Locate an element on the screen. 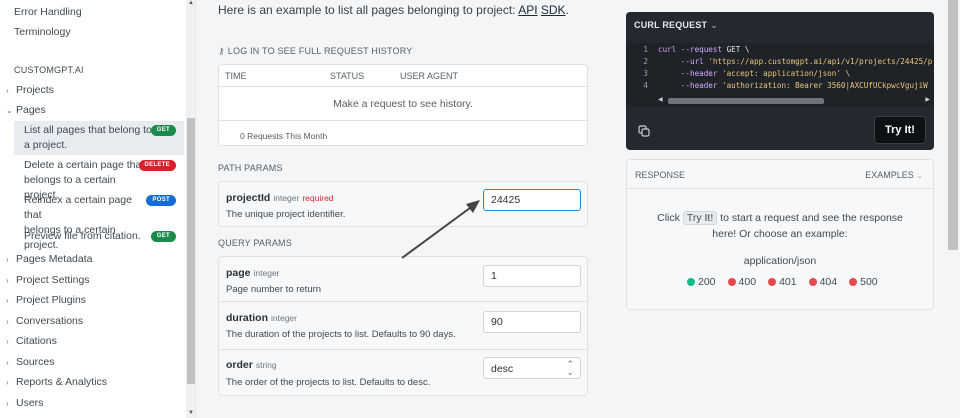  sidebar-item-label: Preview file from citation. is located at coordinates (82, 236).